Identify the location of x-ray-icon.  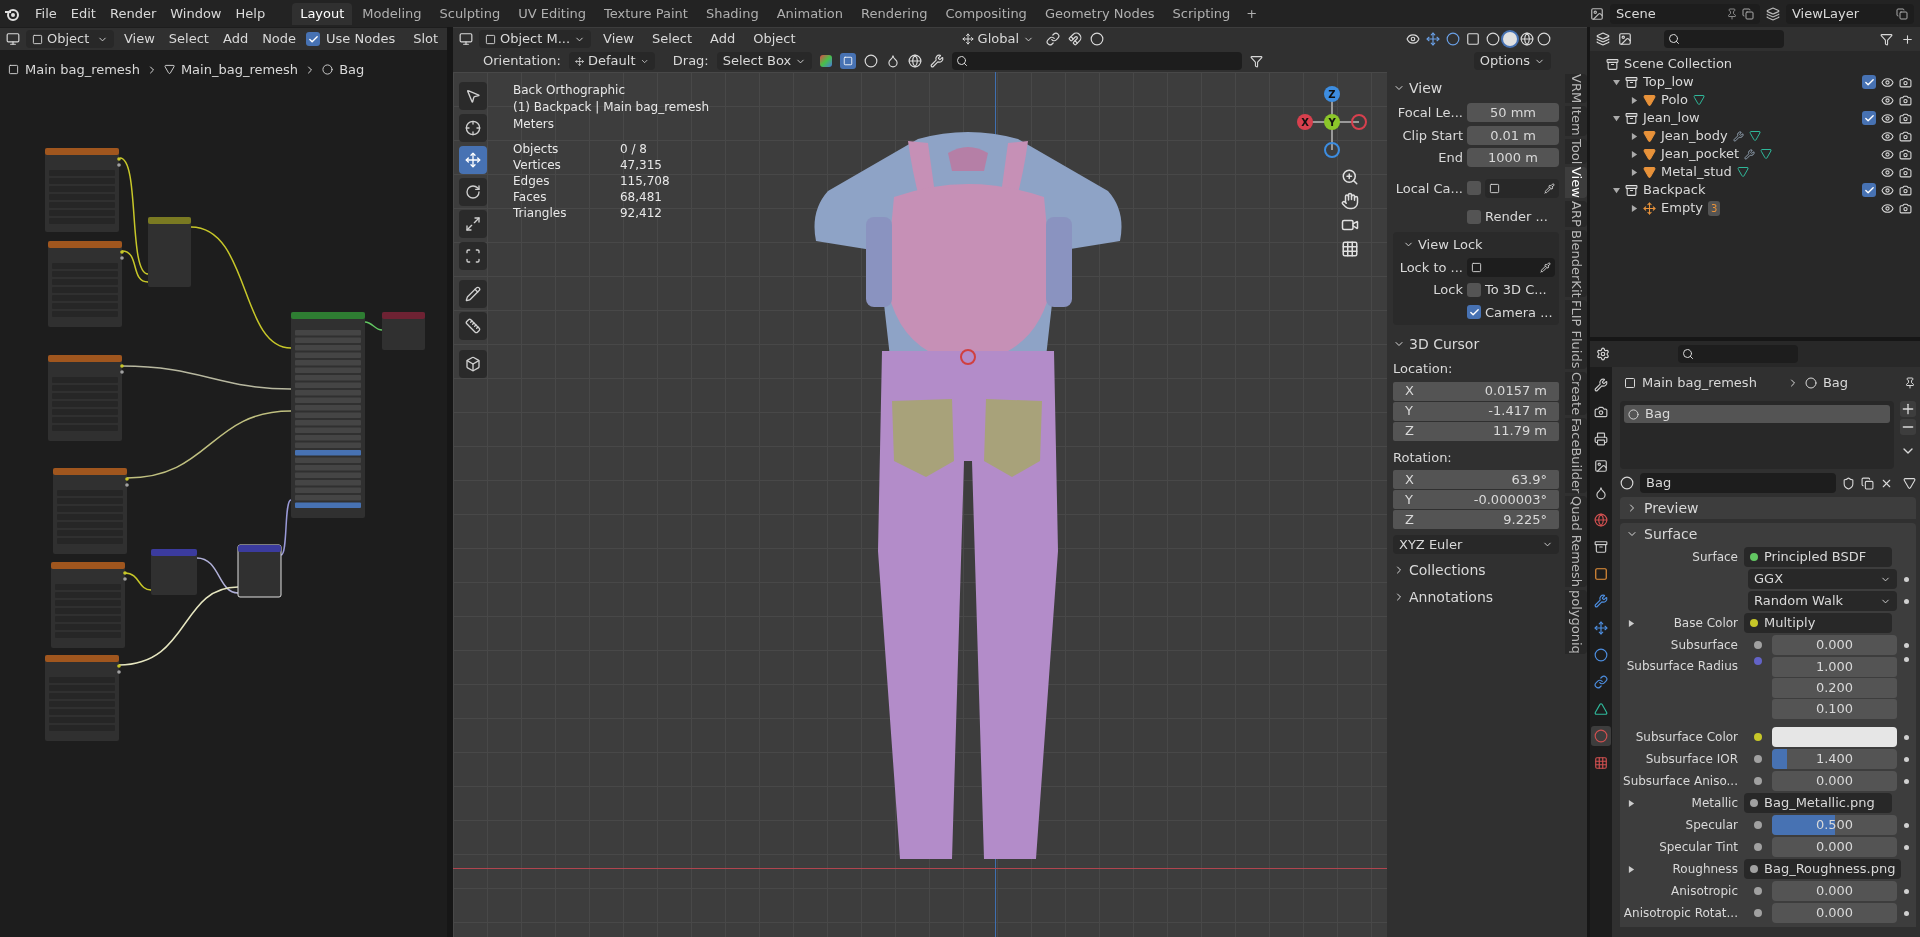
(1473, 39).